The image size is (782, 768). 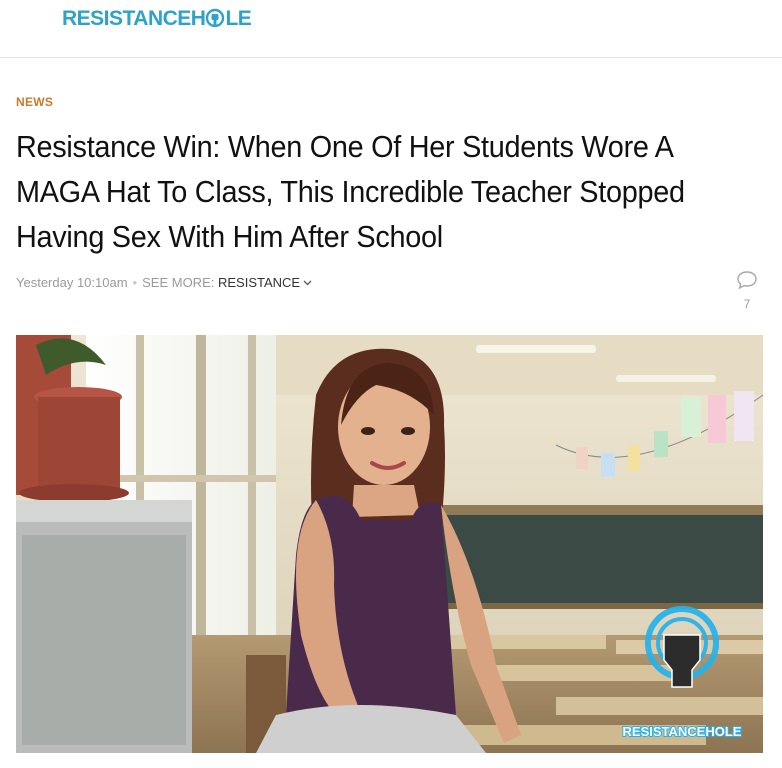 I want to click on fist-icon, so click(x=215, y=21).